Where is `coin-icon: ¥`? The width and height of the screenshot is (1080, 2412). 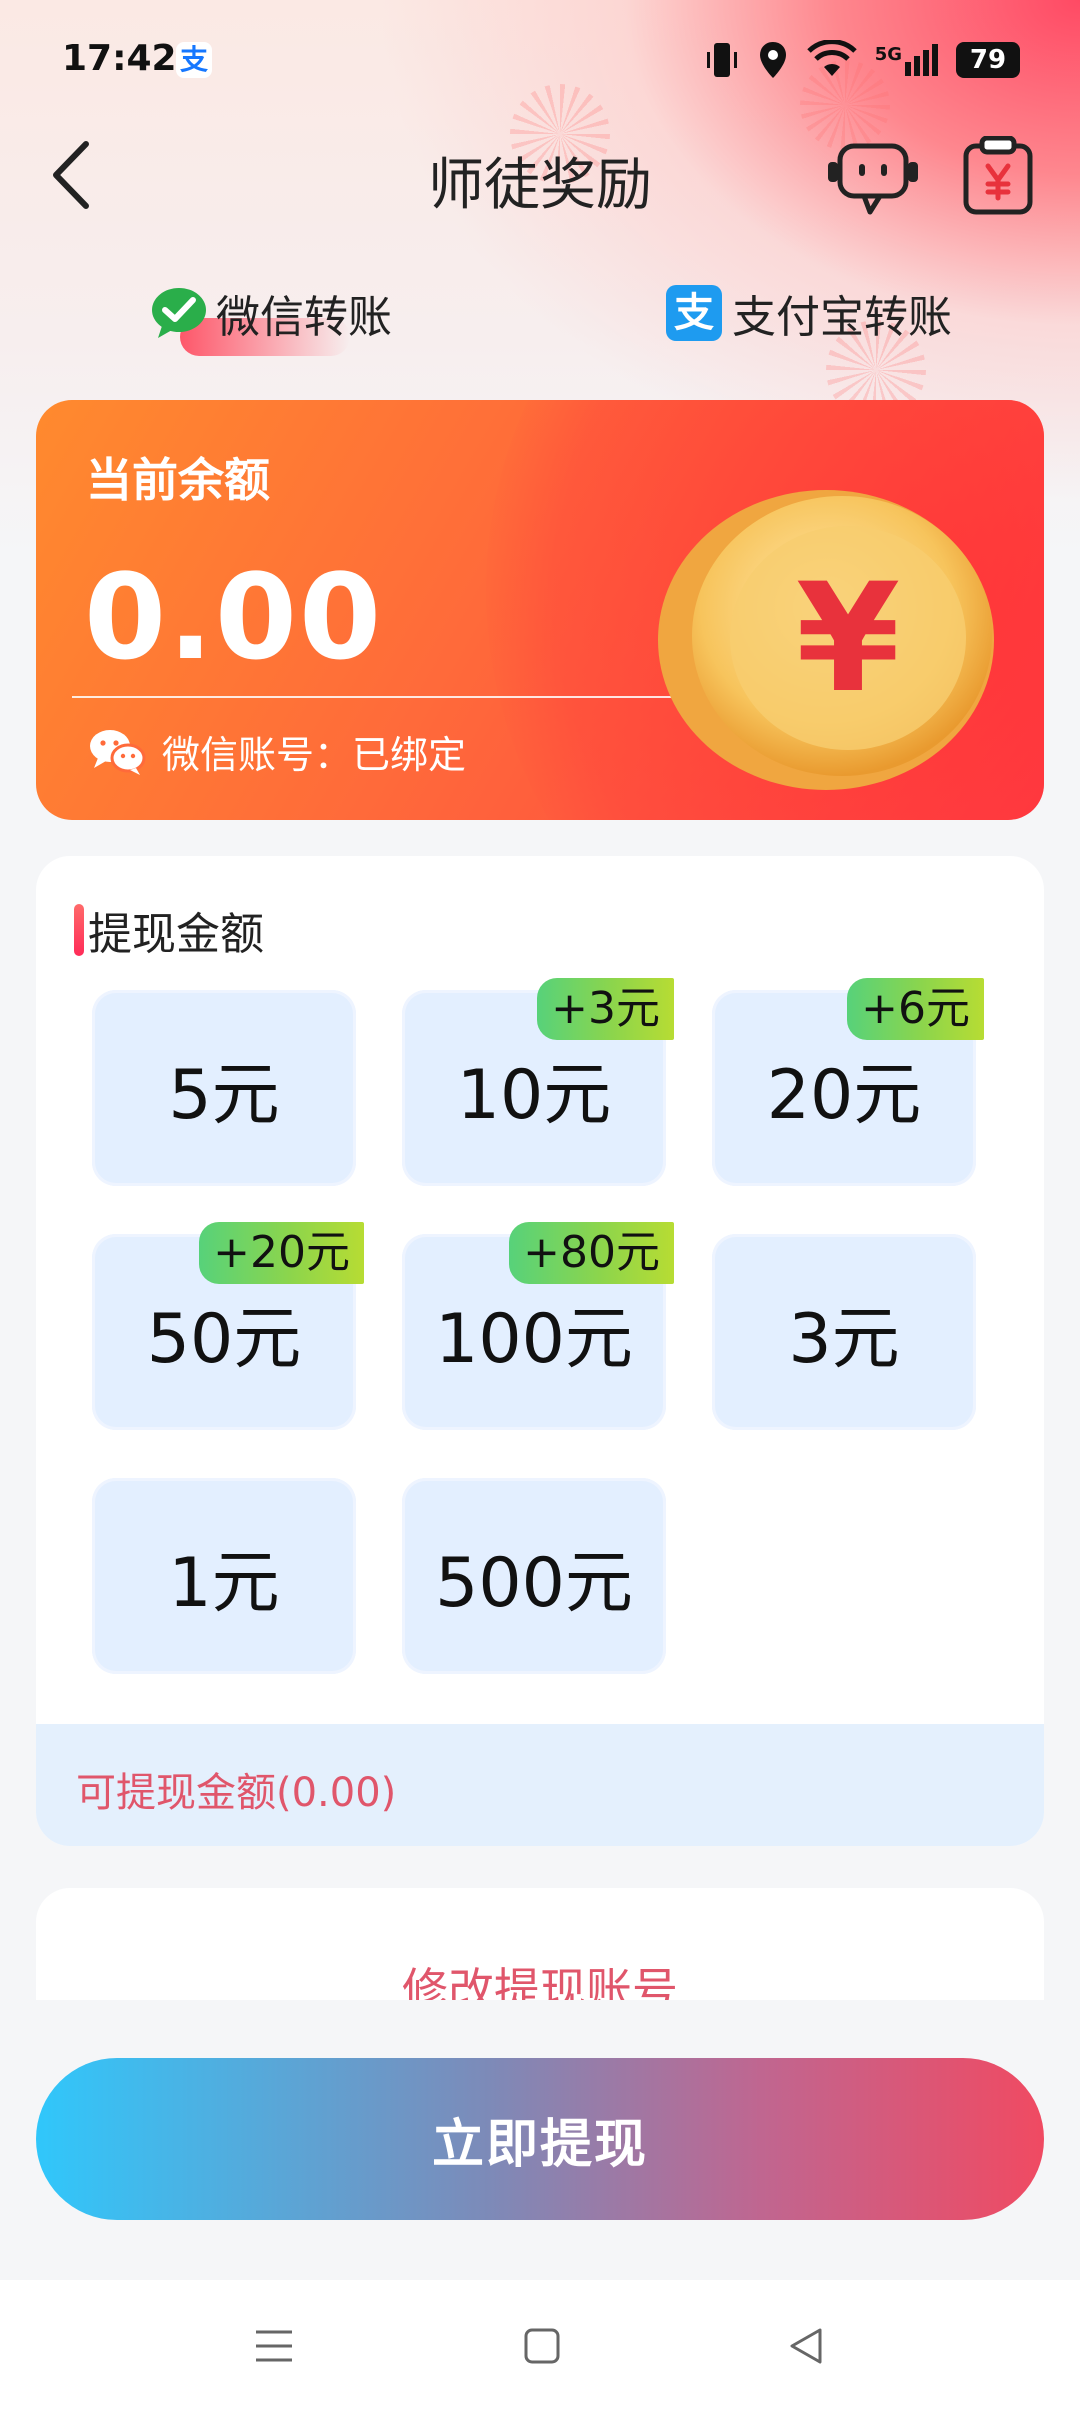 coin-icon: ¥ is located at coordinates (816, 630).